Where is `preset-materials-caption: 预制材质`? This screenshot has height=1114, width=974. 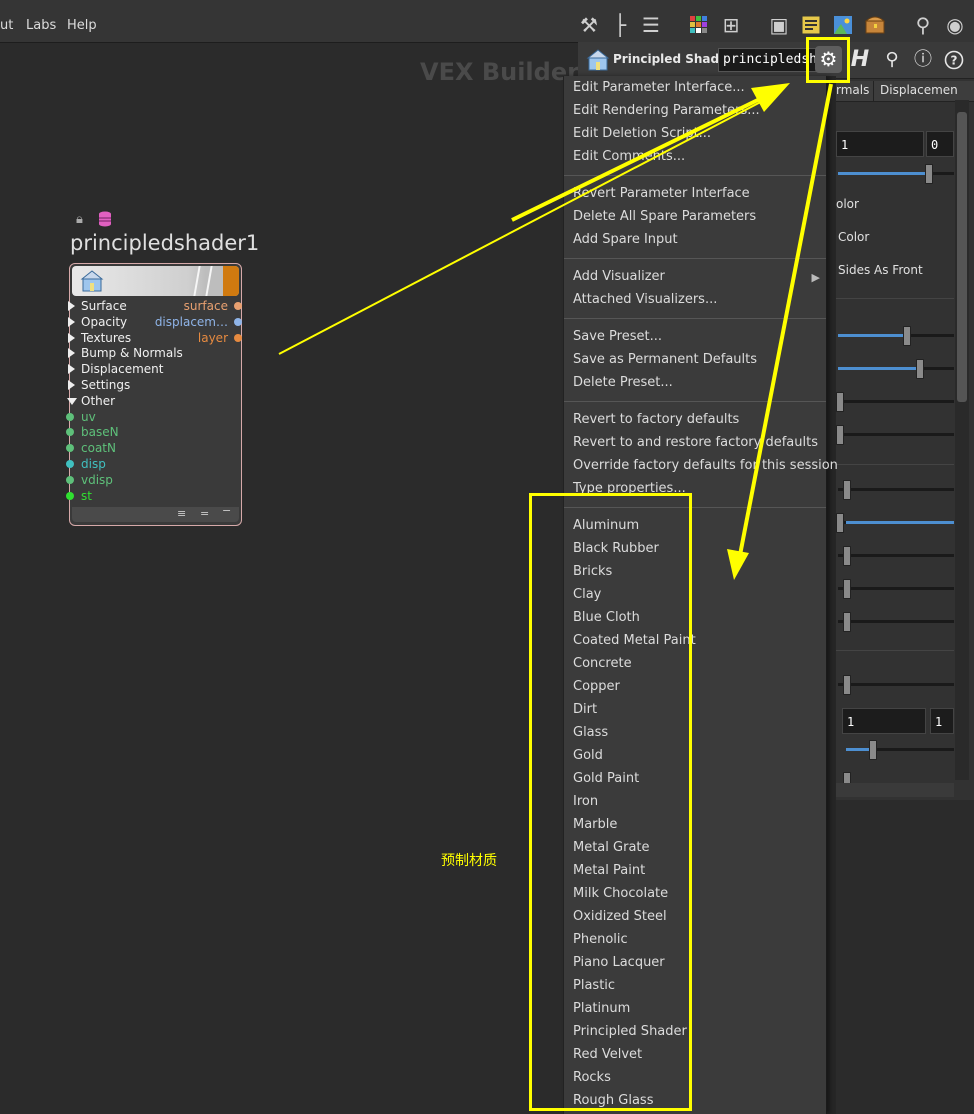
preset-materials-caption: 预制材质 is located at coordinates (469, 861).